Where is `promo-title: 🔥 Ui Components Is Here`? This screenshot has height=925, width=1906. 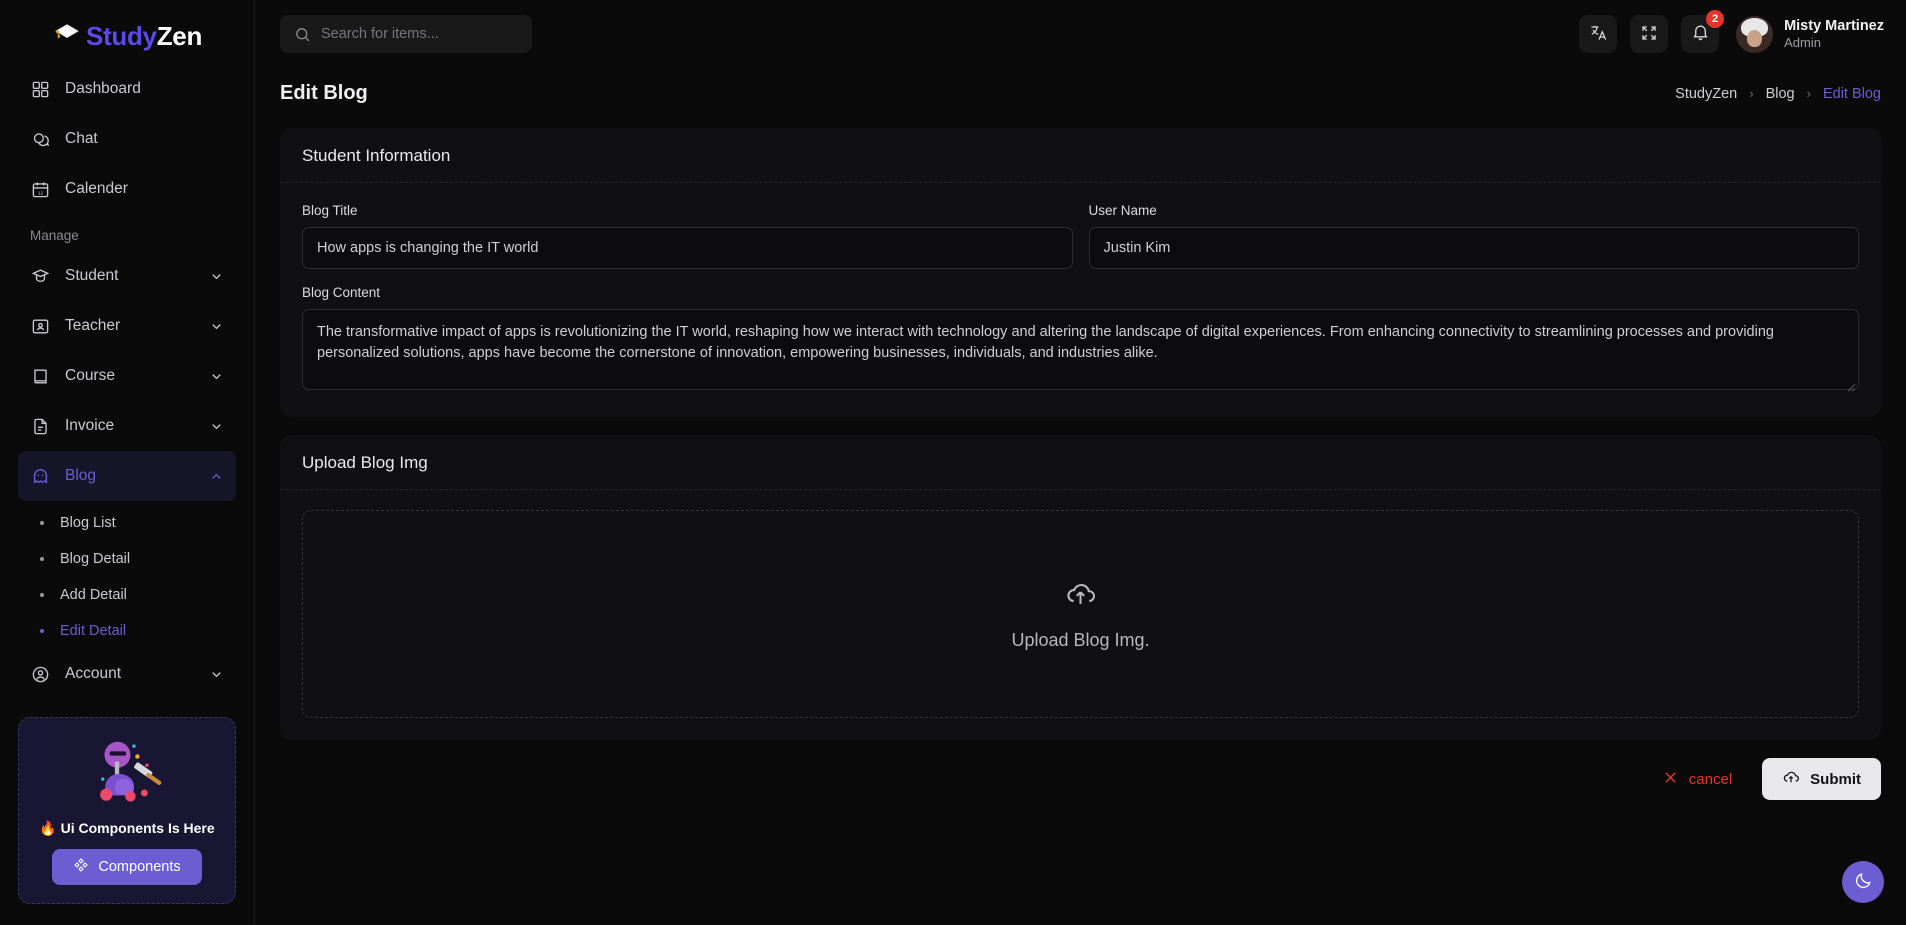
promo-title: 🔥 Ui Components Is Here is located at coordinates (127, 828).